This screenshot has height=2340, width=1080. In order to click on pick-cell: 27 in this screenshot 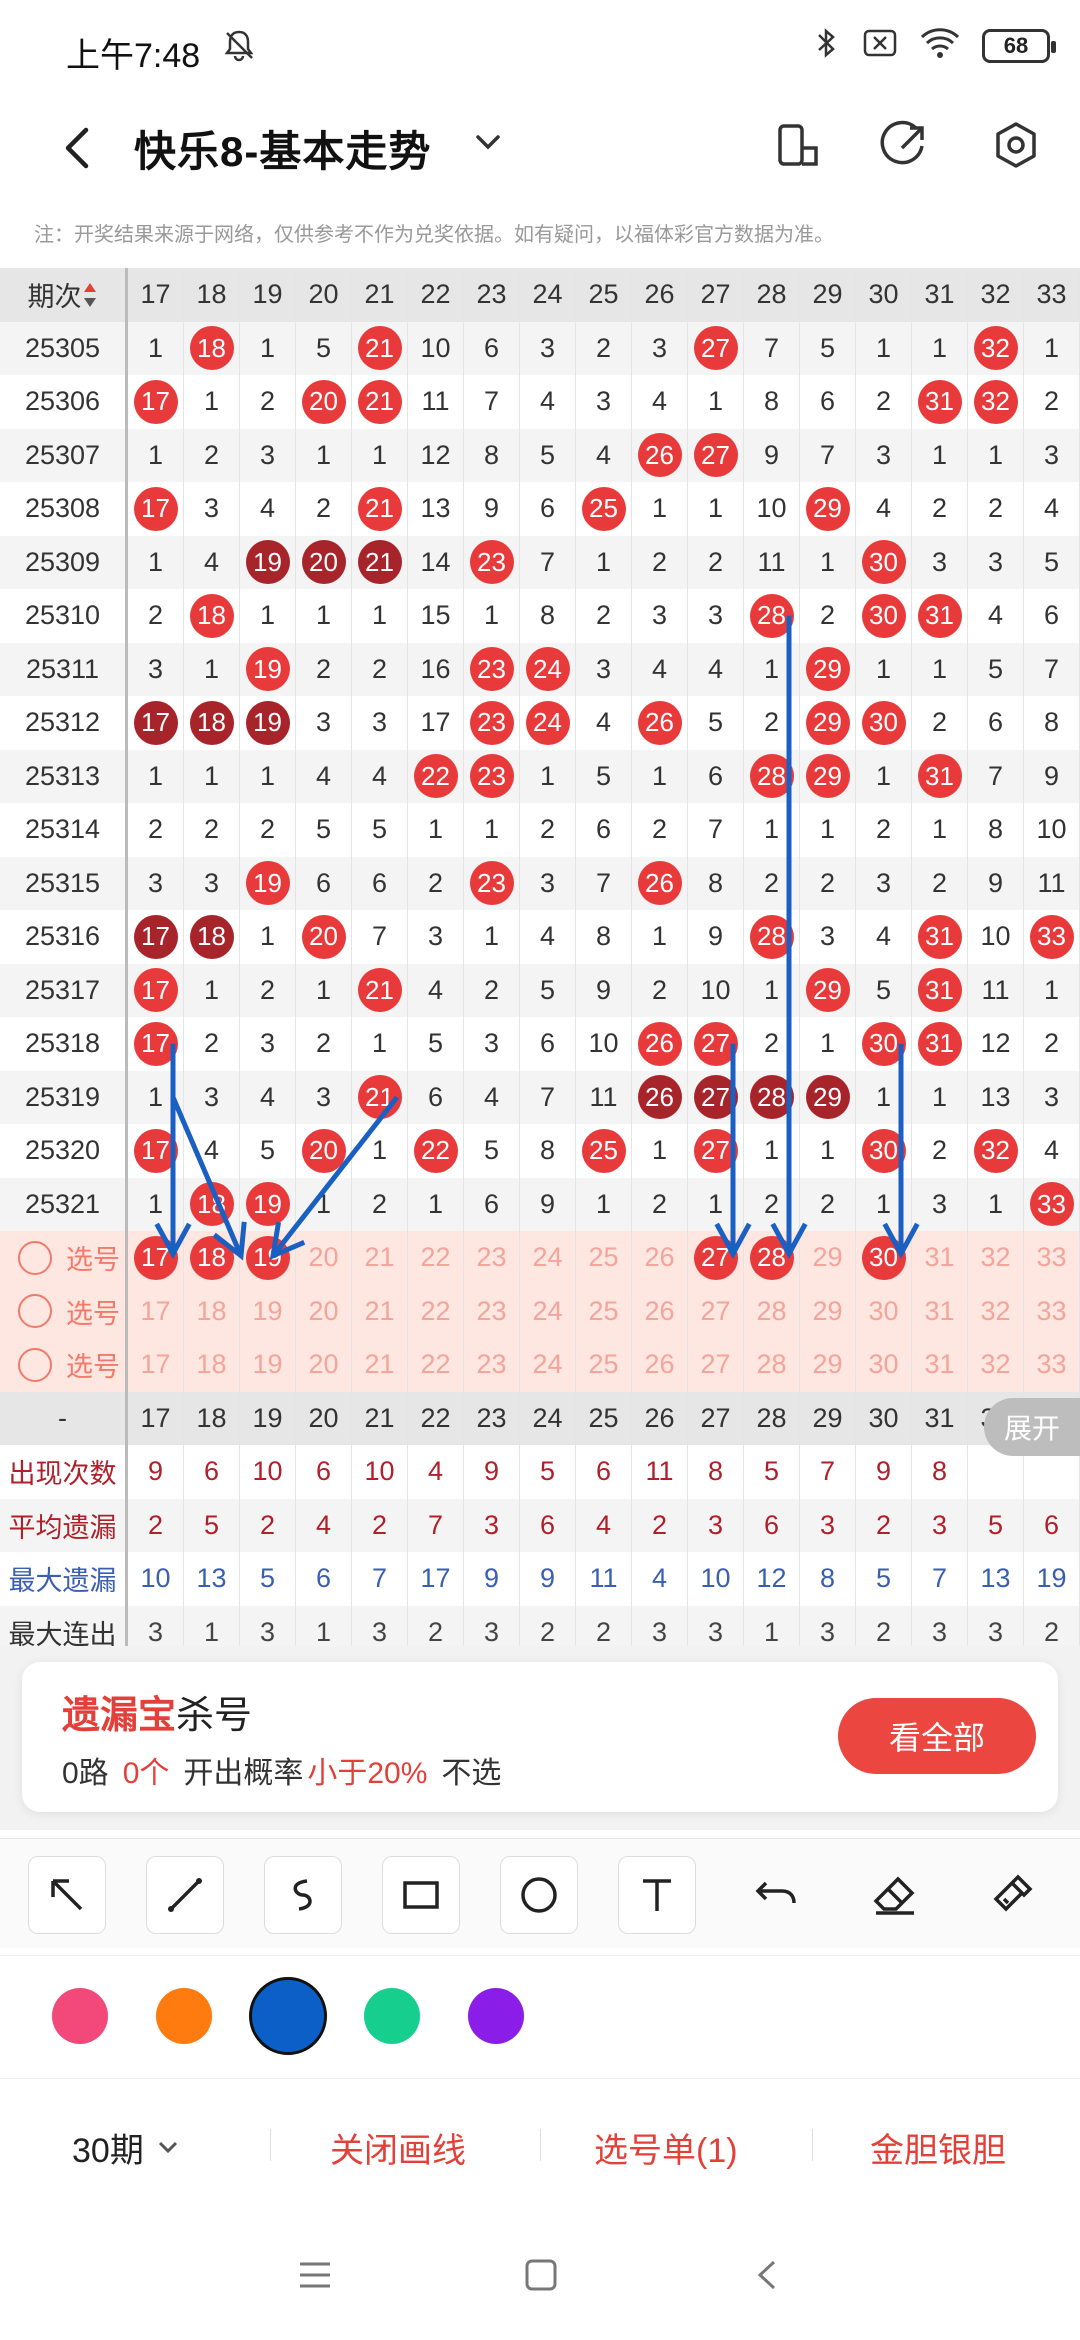, I will do `click(716, 1365)`.